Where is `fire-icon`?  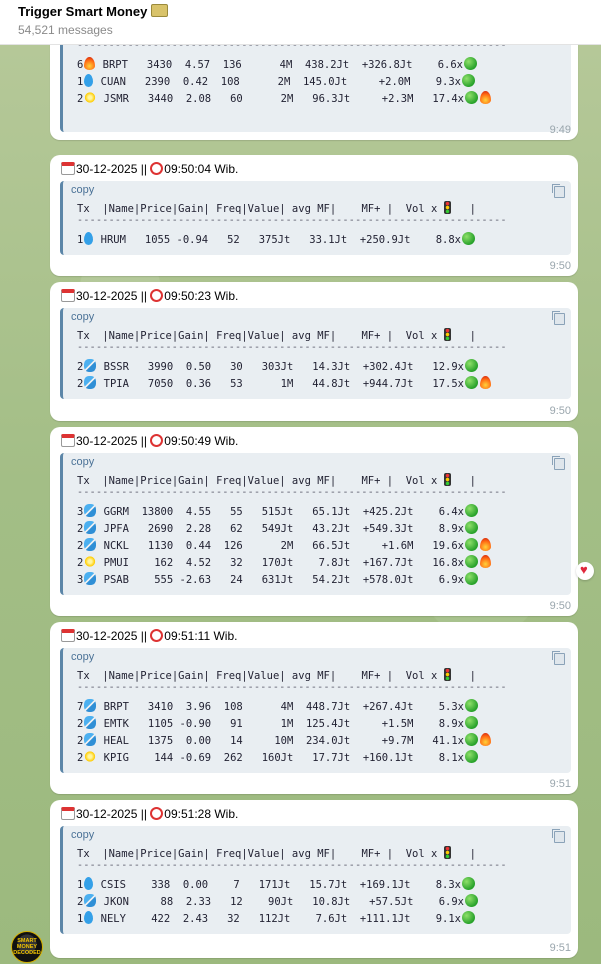
fire-icon is located at coordinates (485, 97).